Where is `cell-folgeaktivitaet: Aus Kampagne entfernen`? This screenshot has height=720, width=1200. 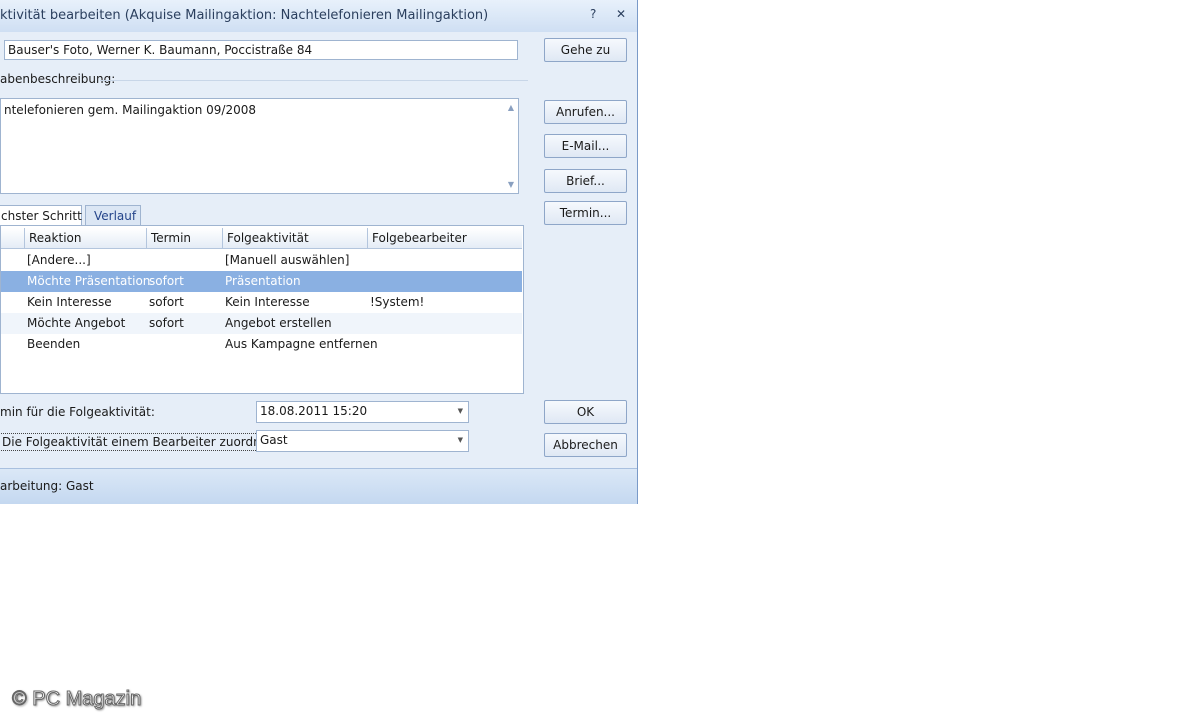 cell-folgeaktivitaet: Aus Kampagne entfernen is located at coordinates (301, 344).